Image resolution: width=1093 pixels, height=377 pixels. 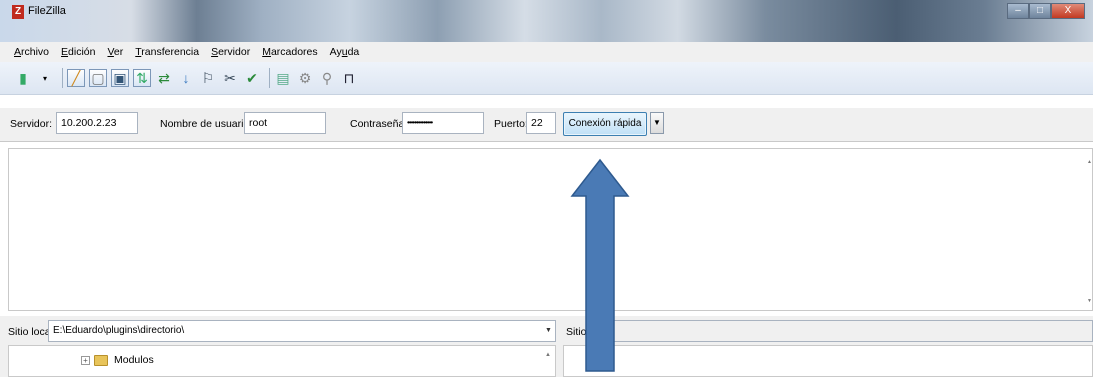 I want to click on search-icon: ⊓, so click(x=349, y=78).